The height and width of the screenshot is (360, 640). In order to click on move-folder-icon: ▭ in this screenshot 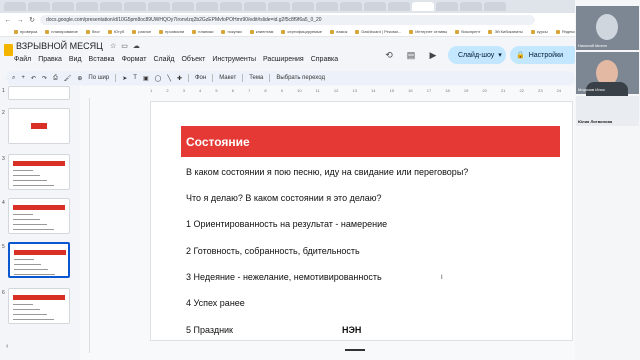, I will do `click(124, 46)`.